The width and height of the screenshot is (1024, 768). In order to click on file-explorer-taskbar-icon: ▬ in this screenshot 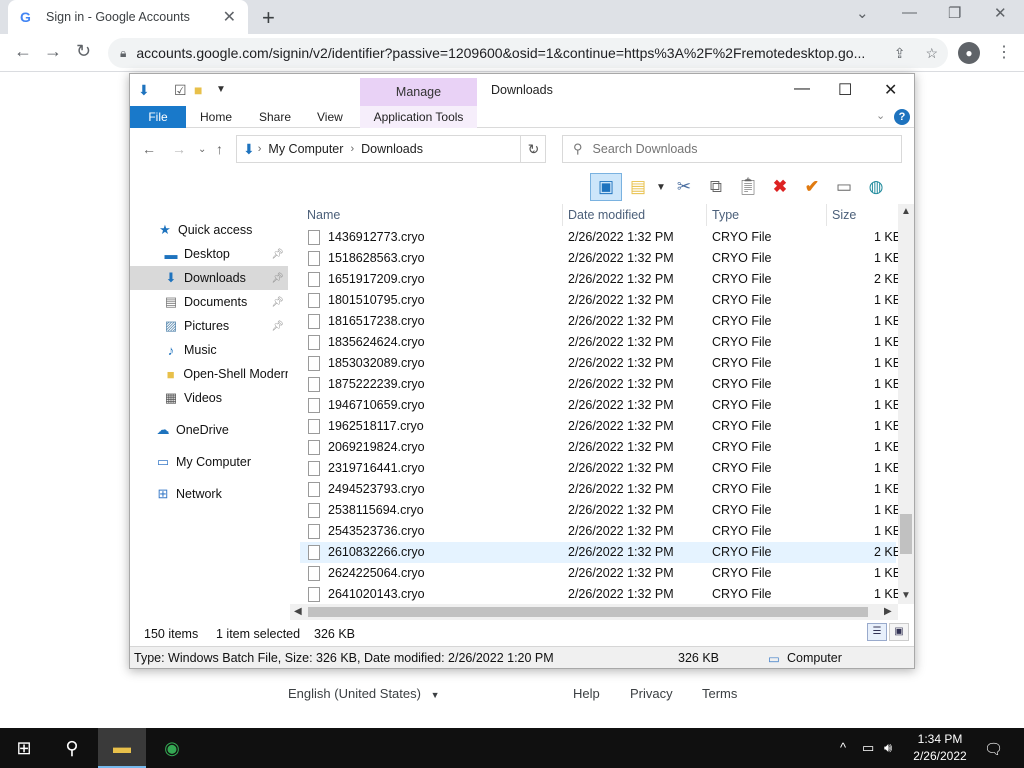, I will do `click(122, 748)`.